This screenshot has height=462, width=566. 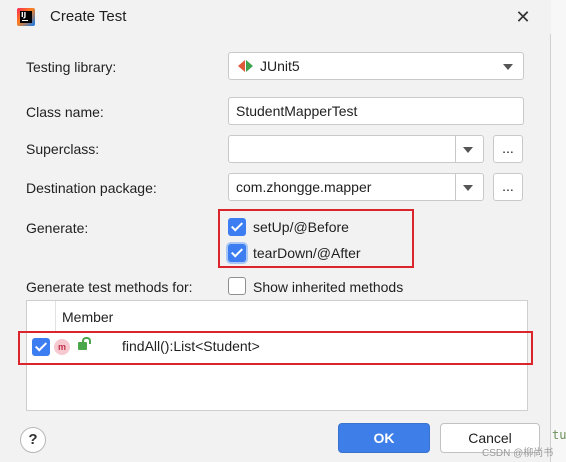 I want to click on members-table-header: Member, so click(x=277, y=316).